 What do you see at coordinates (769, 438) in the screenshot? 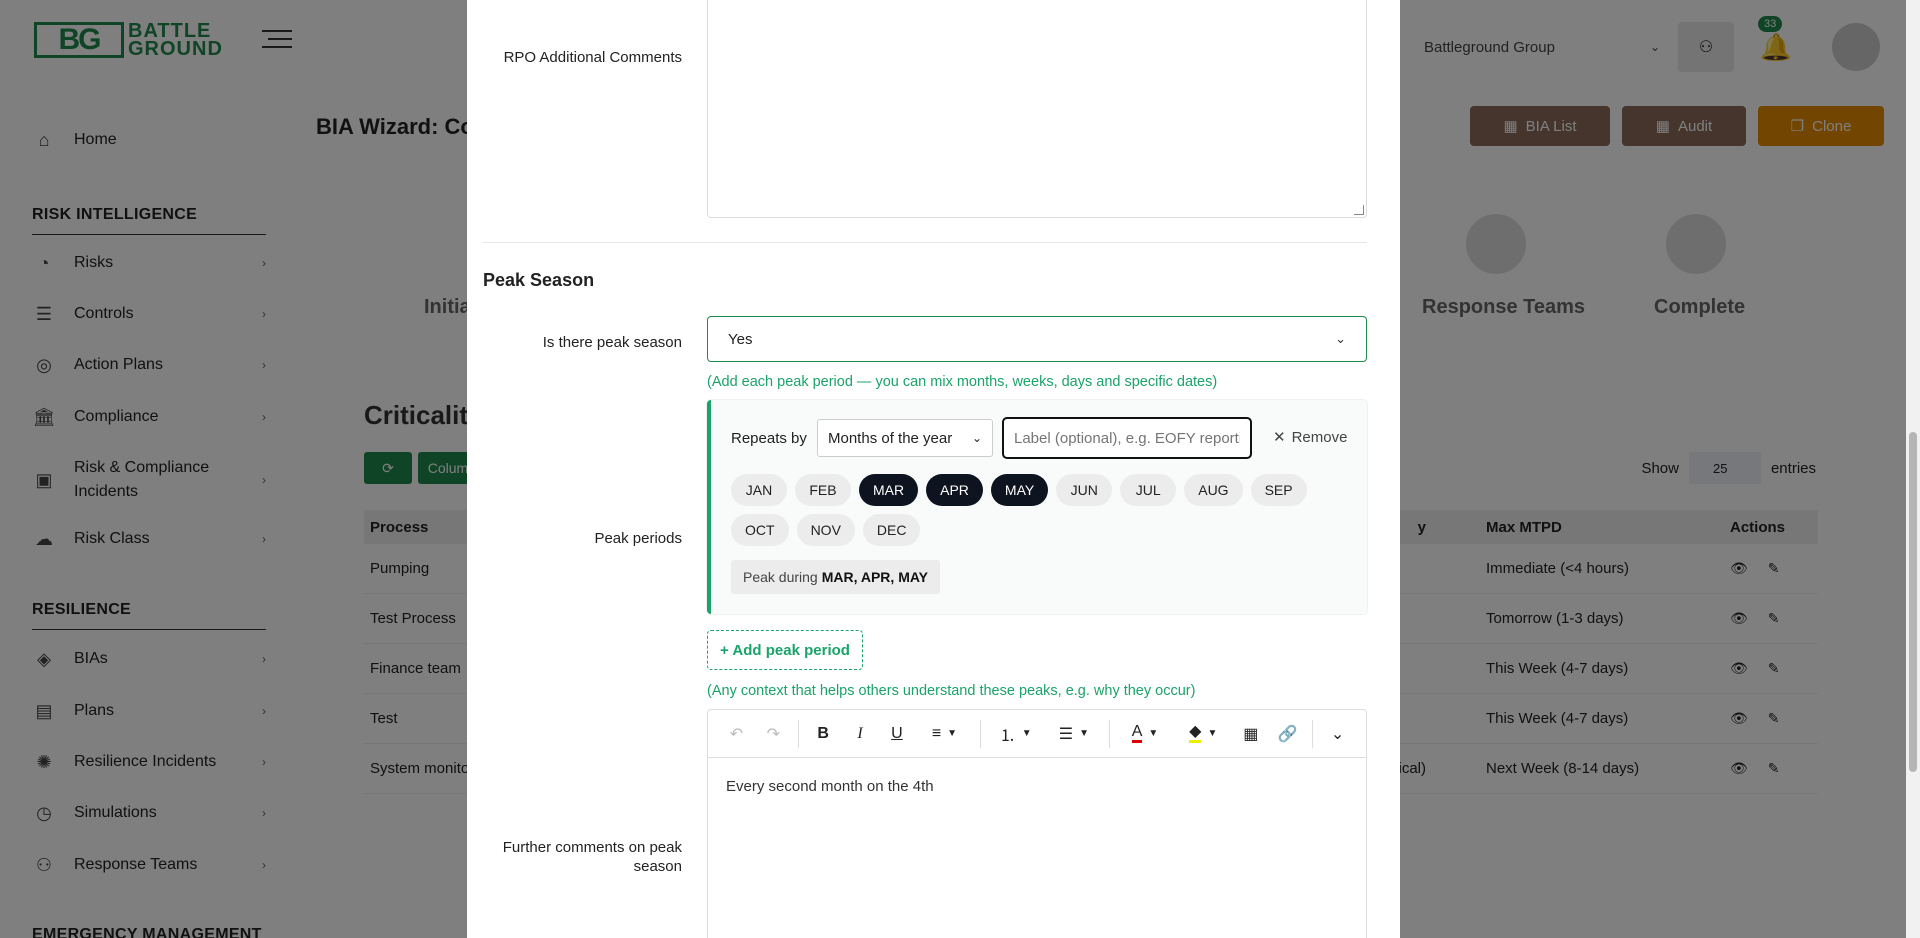
I see `repeats-by-label: Repeats by` at bounding box center [769, 438].